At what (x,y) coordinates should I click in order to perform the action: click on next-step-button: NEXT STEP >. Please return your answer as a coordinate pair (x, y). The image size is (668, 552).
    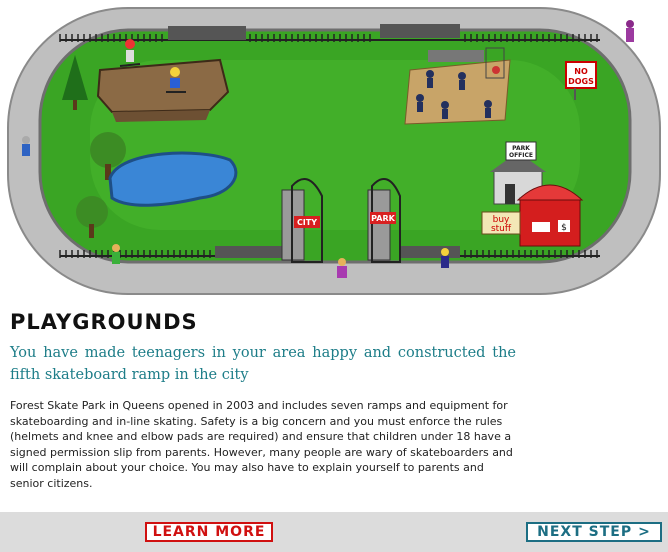
    Looking at the image, I should click on (594, 532).